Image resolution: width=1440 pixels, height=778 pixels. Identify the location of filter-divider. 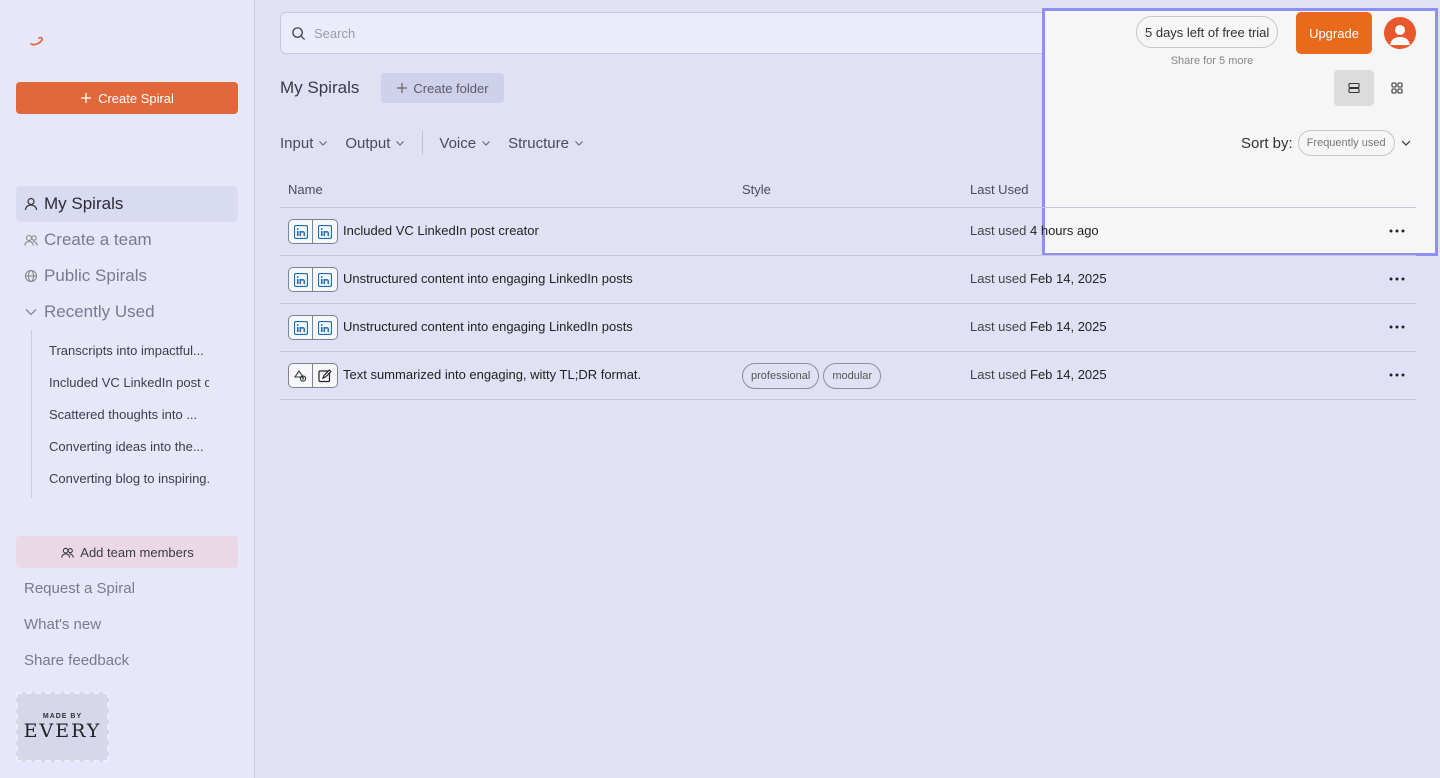
(423, 143).